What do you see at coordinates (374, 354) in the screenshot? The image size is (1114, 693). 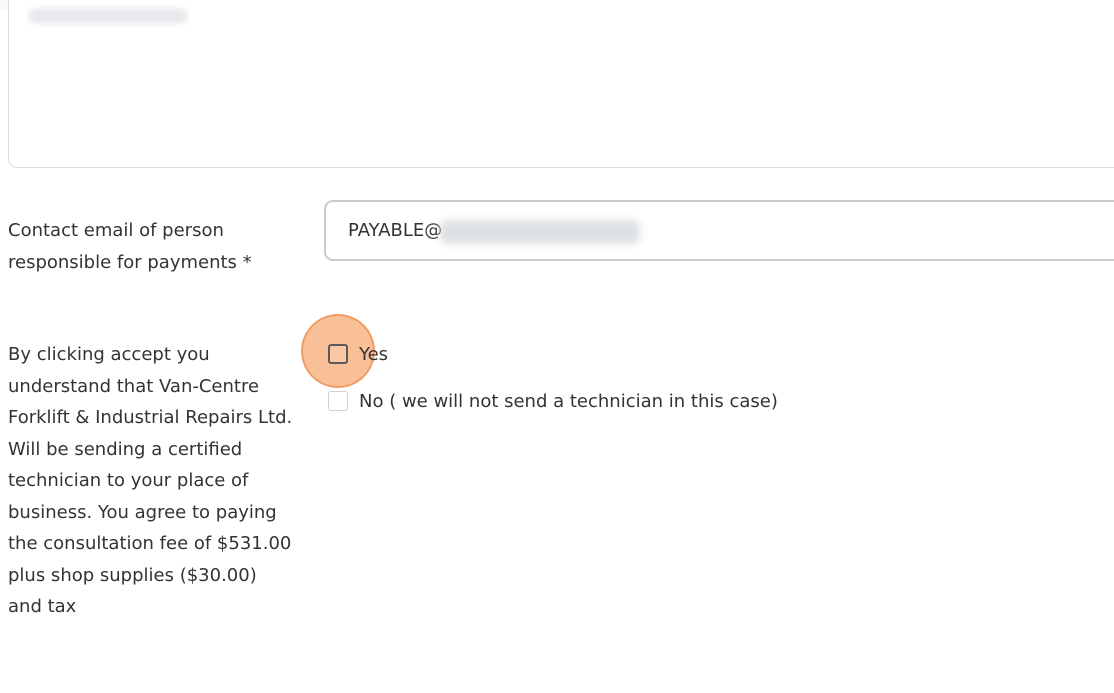 I see `yes-option-label: Yes` at bounding box center [374, 354].